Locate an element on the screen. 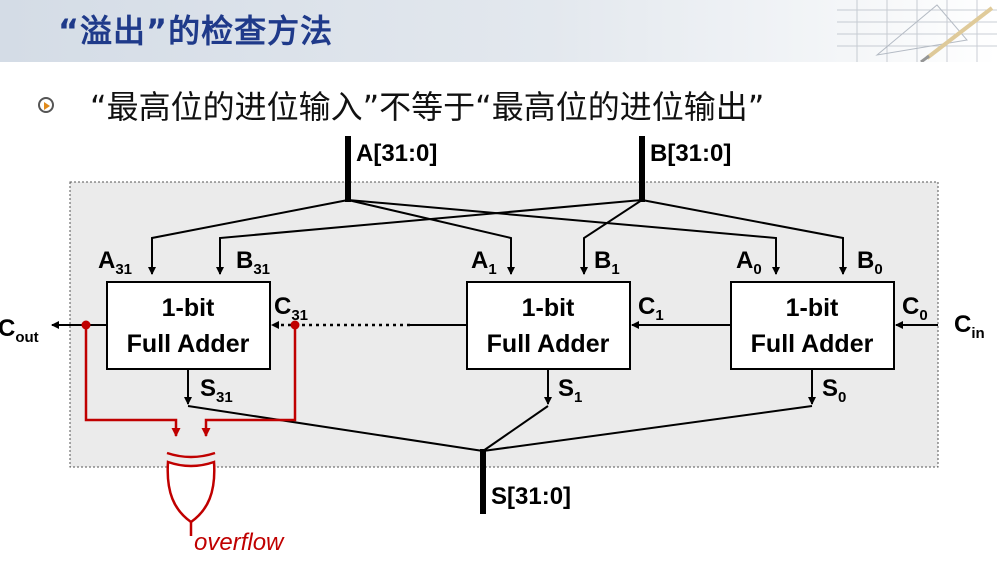 The image size is (997, 569). carry-out-junction is located at coordinates (86, 325).